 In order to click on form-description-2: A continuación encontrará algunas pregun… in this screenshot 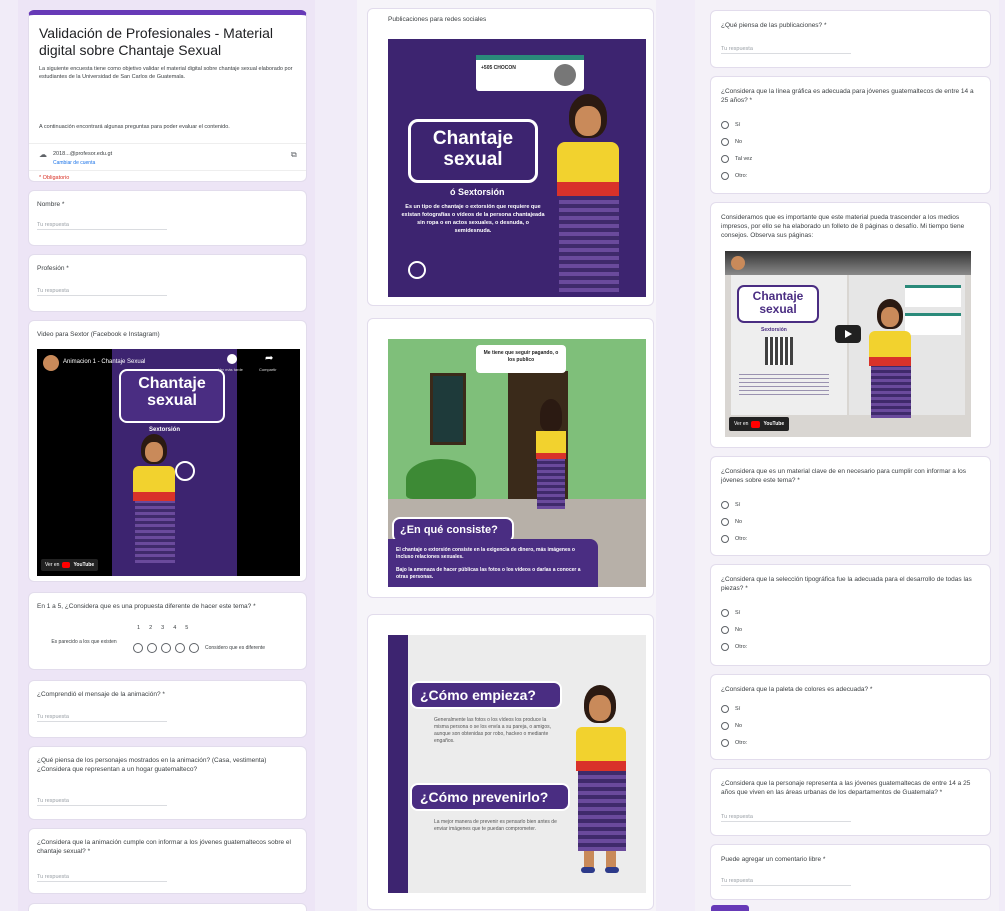, I will do `click(134, 127)`.